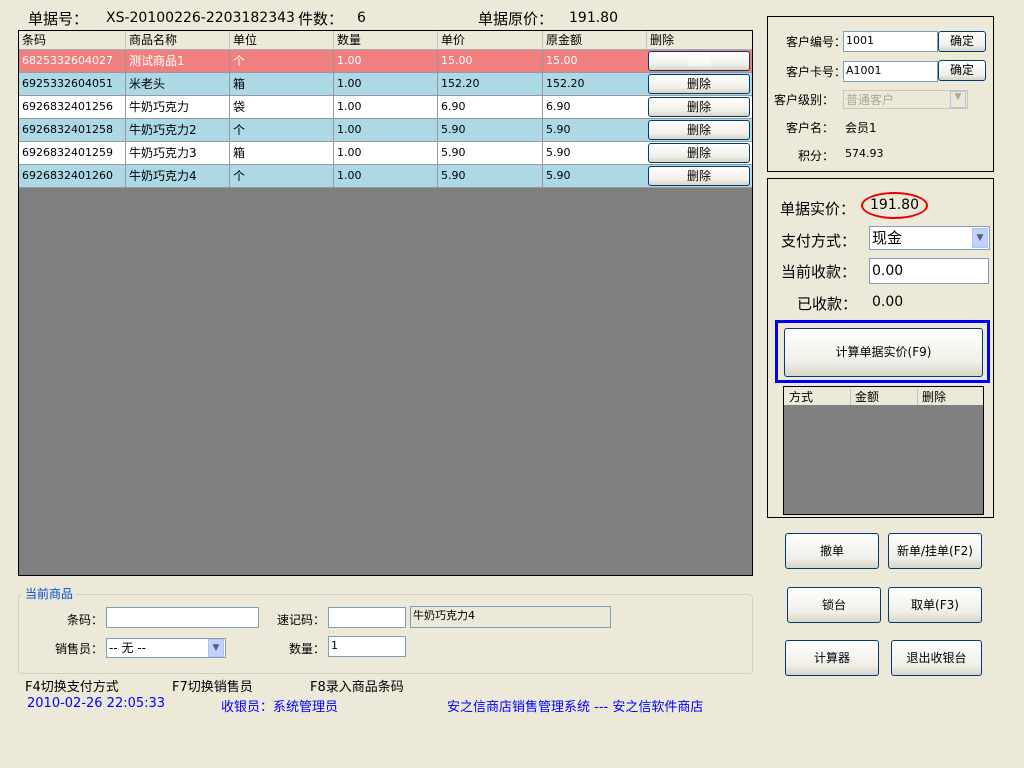 The width and height of the screenshot is (1024, 768). Describe the element at coordinates (816, 156) in the screenshot. I see `points-label: 积分：` at that location.